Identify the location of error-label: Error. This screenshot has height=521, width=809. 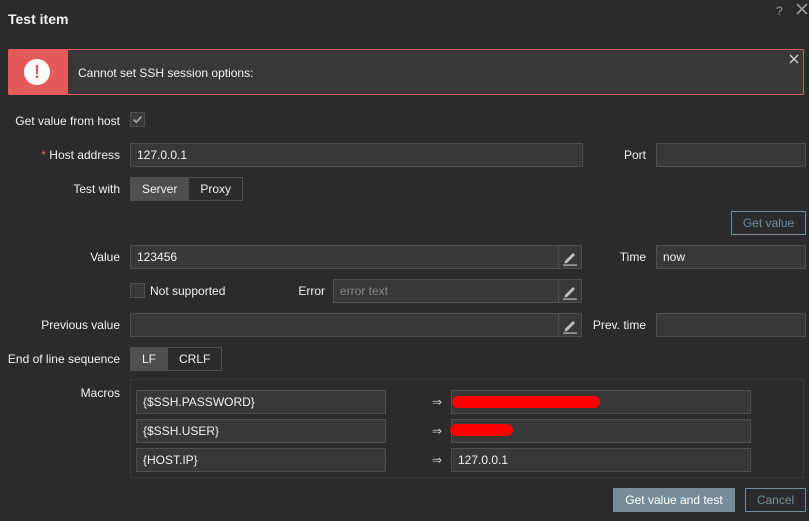
(311, 291).